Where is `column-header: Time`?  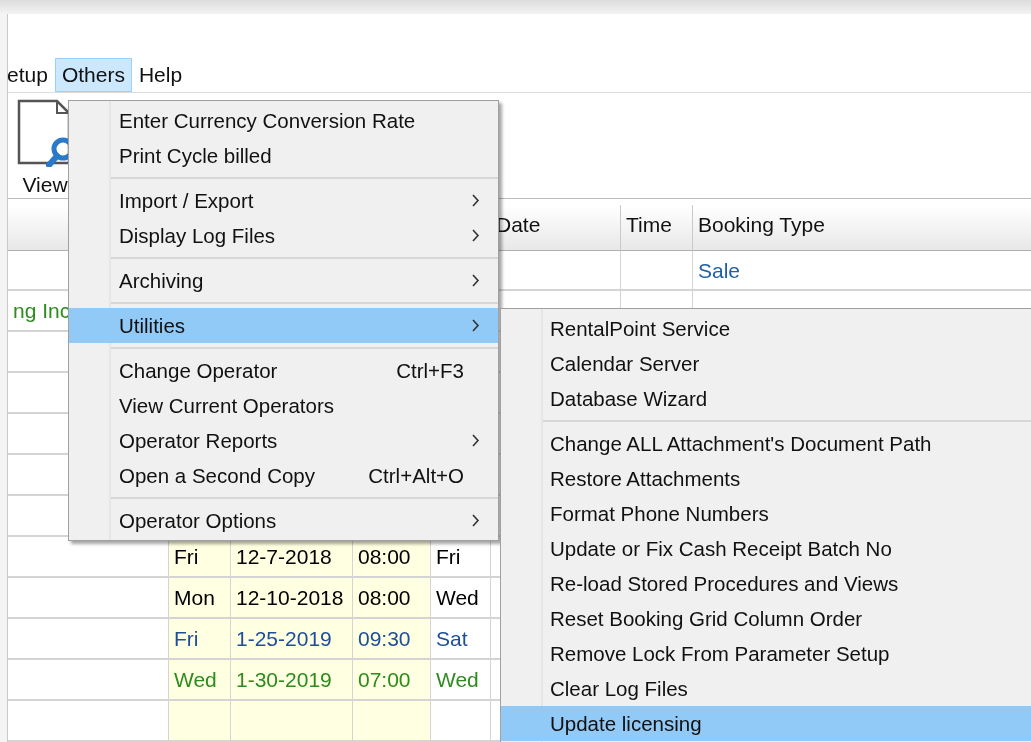
column-header: Time is located at coordinates (657, 228).